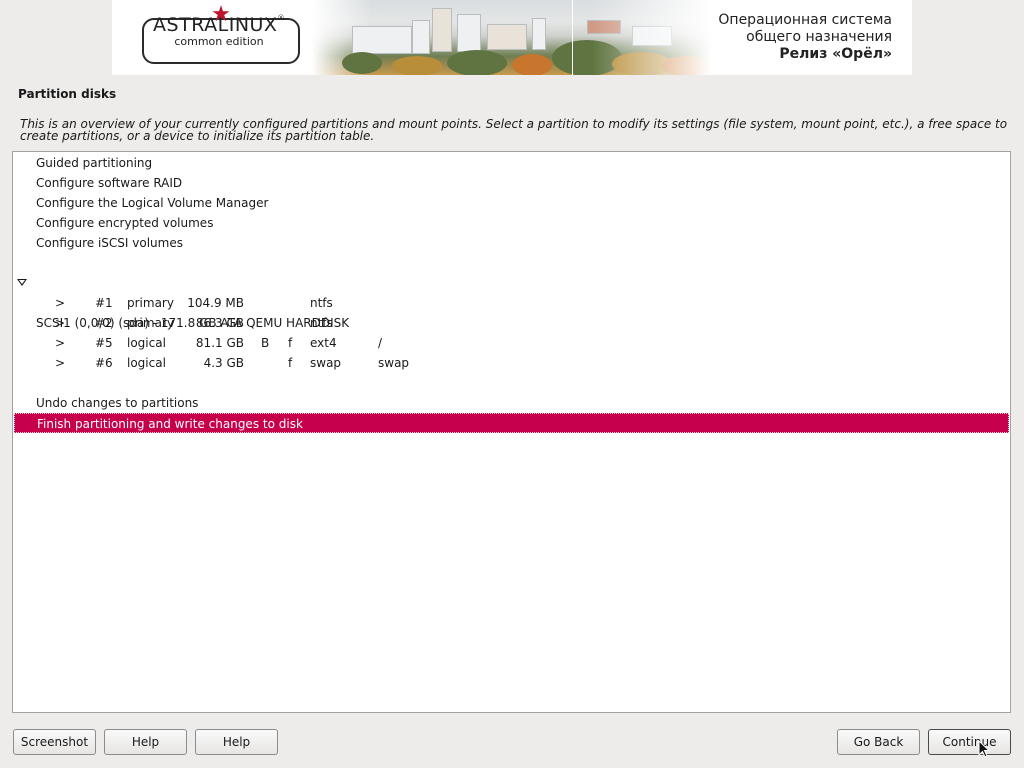 The height and width of the screenshot is (768, 1024). Describe the element at coordinates (67, 94) in the screenshot. I see `page-title: Partition disks` at that location.